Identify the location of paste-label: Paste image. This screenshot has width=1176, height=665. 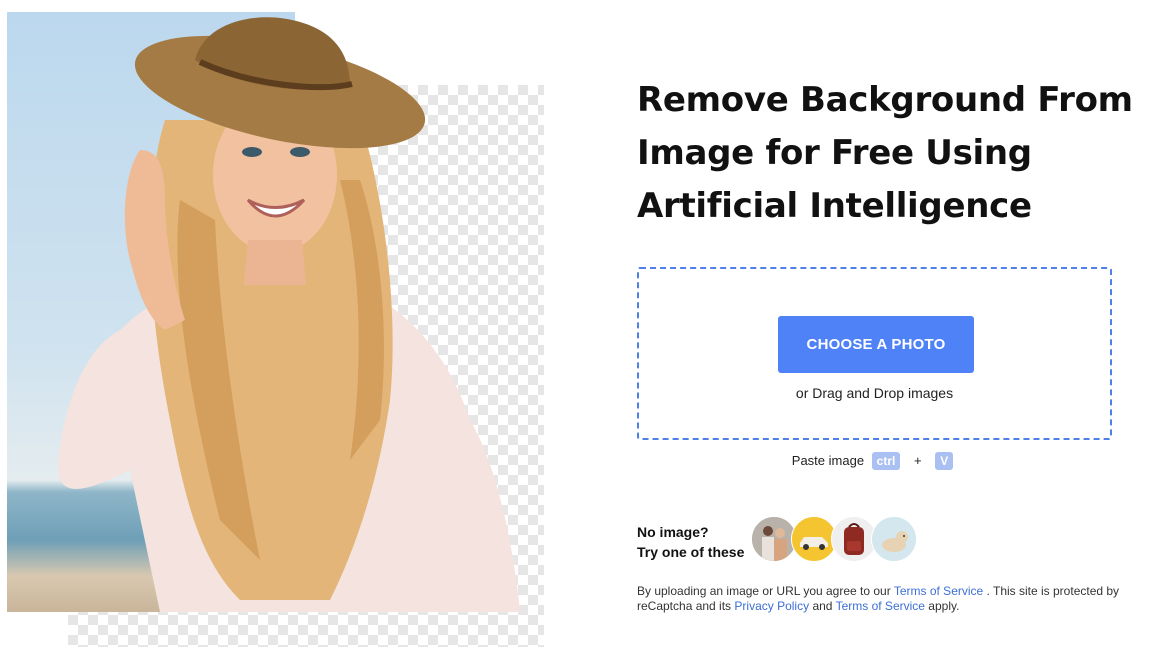
(828, 460).